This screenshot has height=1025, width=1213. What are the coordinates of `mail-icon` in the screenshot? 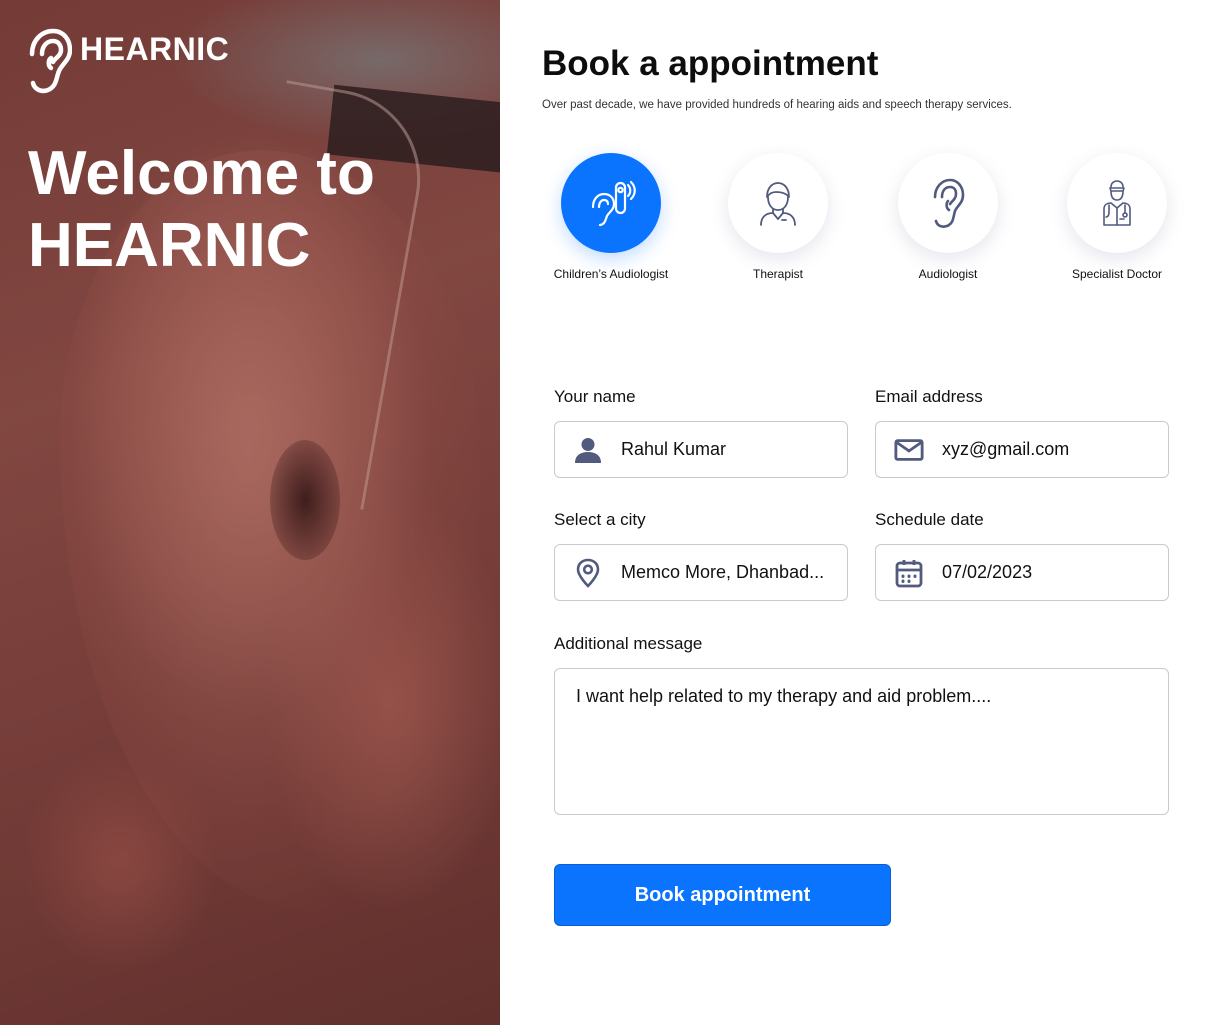 It's located at (905, 449).